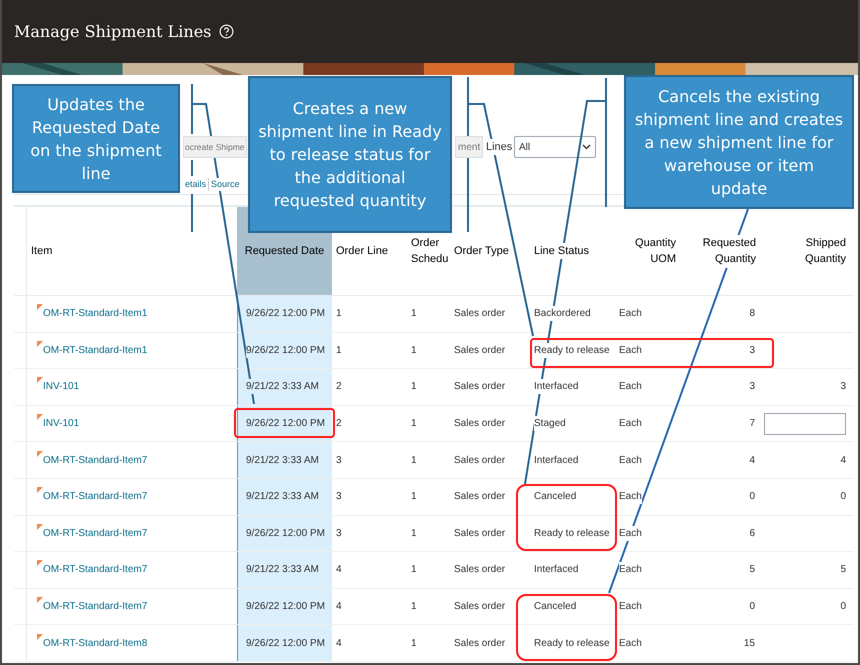 The height and width of the screenshot is (665, 860). Describe the element at coordinates (282, 386) in the screenshot. I see `table-cell: 9/21/22 3:33 AM` at that location.